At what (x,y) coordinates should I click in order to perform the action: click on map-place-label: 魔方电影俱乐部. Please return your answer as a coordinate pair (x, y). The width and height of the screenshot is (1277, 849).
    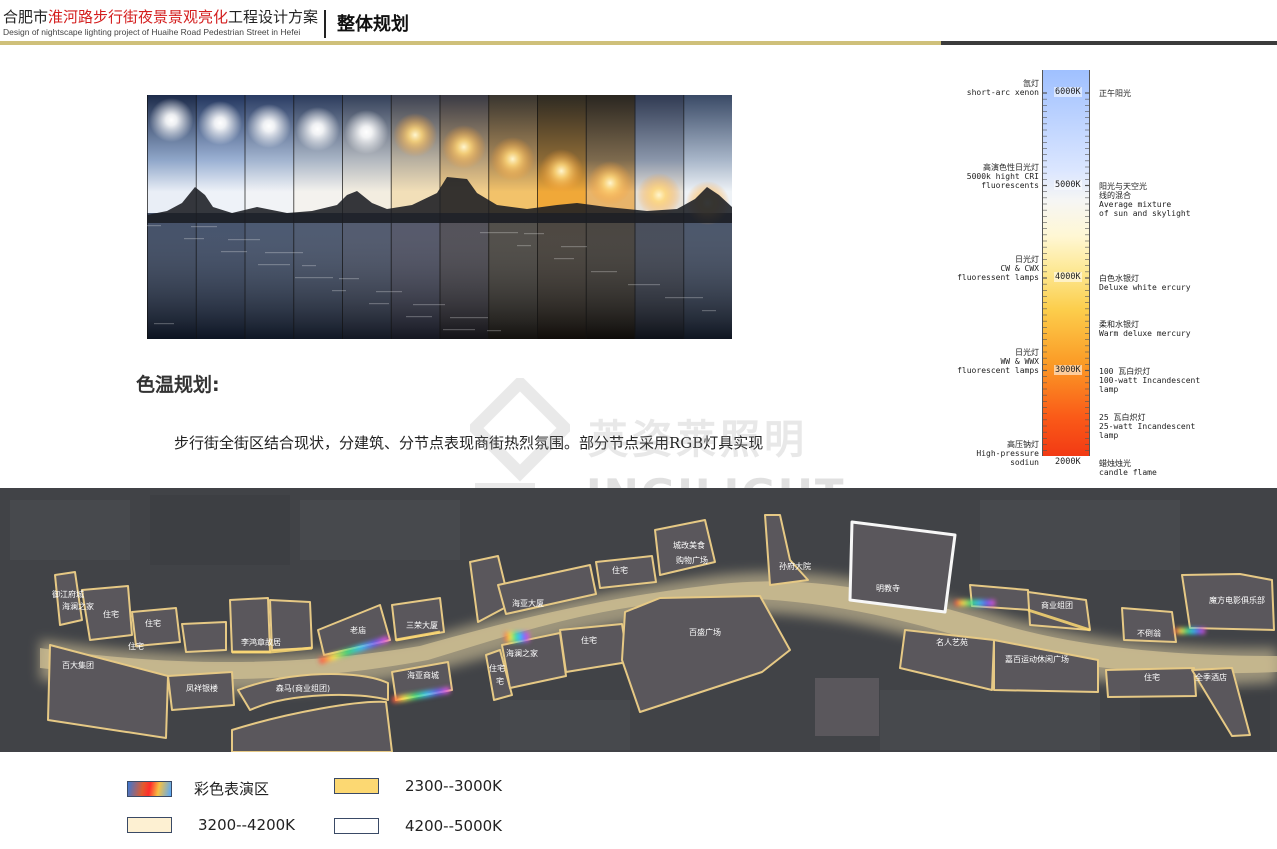
    Looking at the image, I should click on (1237, 600).